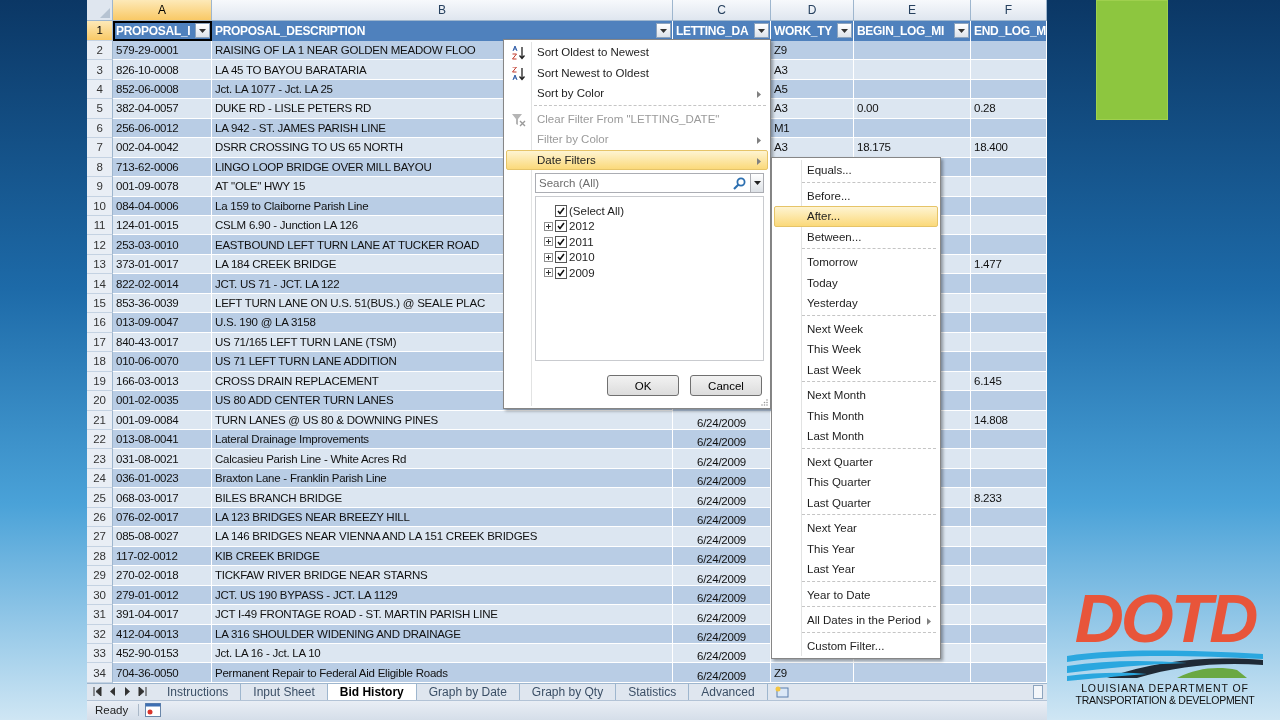 Image resolution: width=1280 pixels, height=720 pixels. Describe the element at coordinates (100, 167) in the screenshot. I see `row-header: 8` at that location.